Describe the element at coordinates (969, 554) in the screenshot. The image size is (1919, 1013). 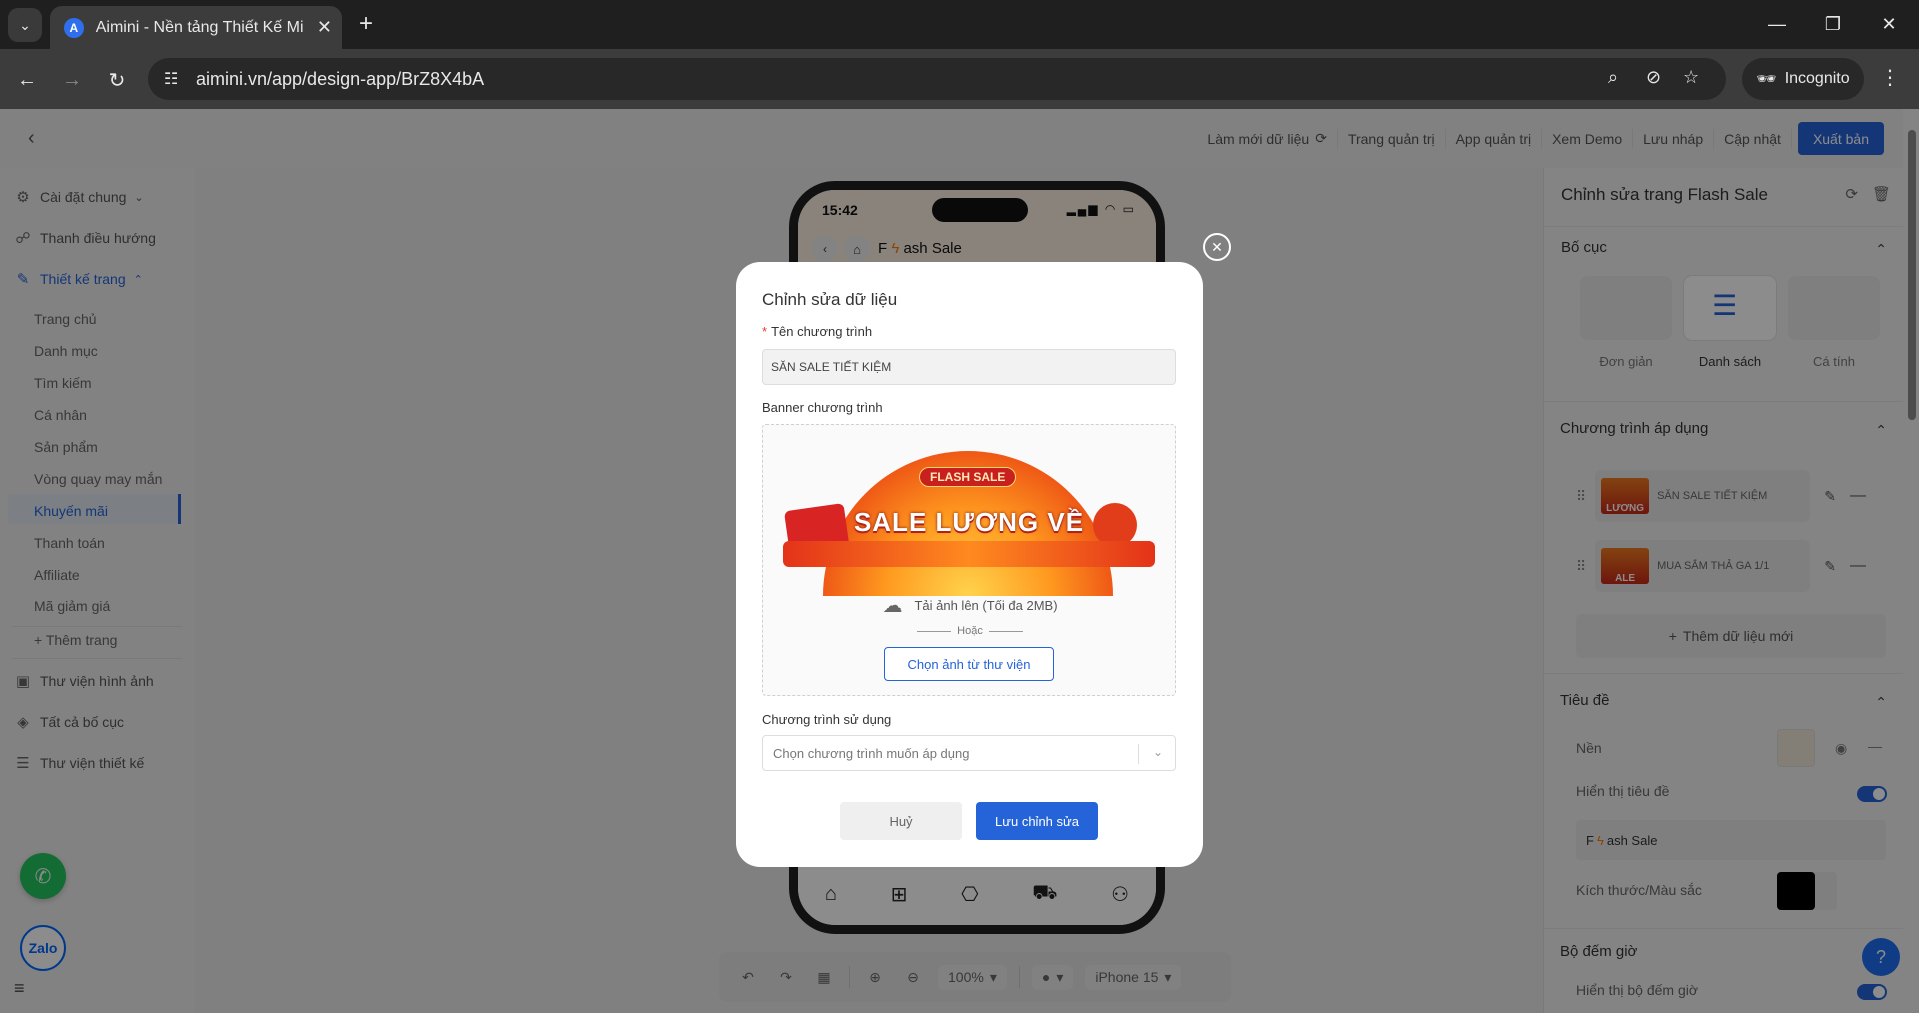
I see `banner-base` at that location.